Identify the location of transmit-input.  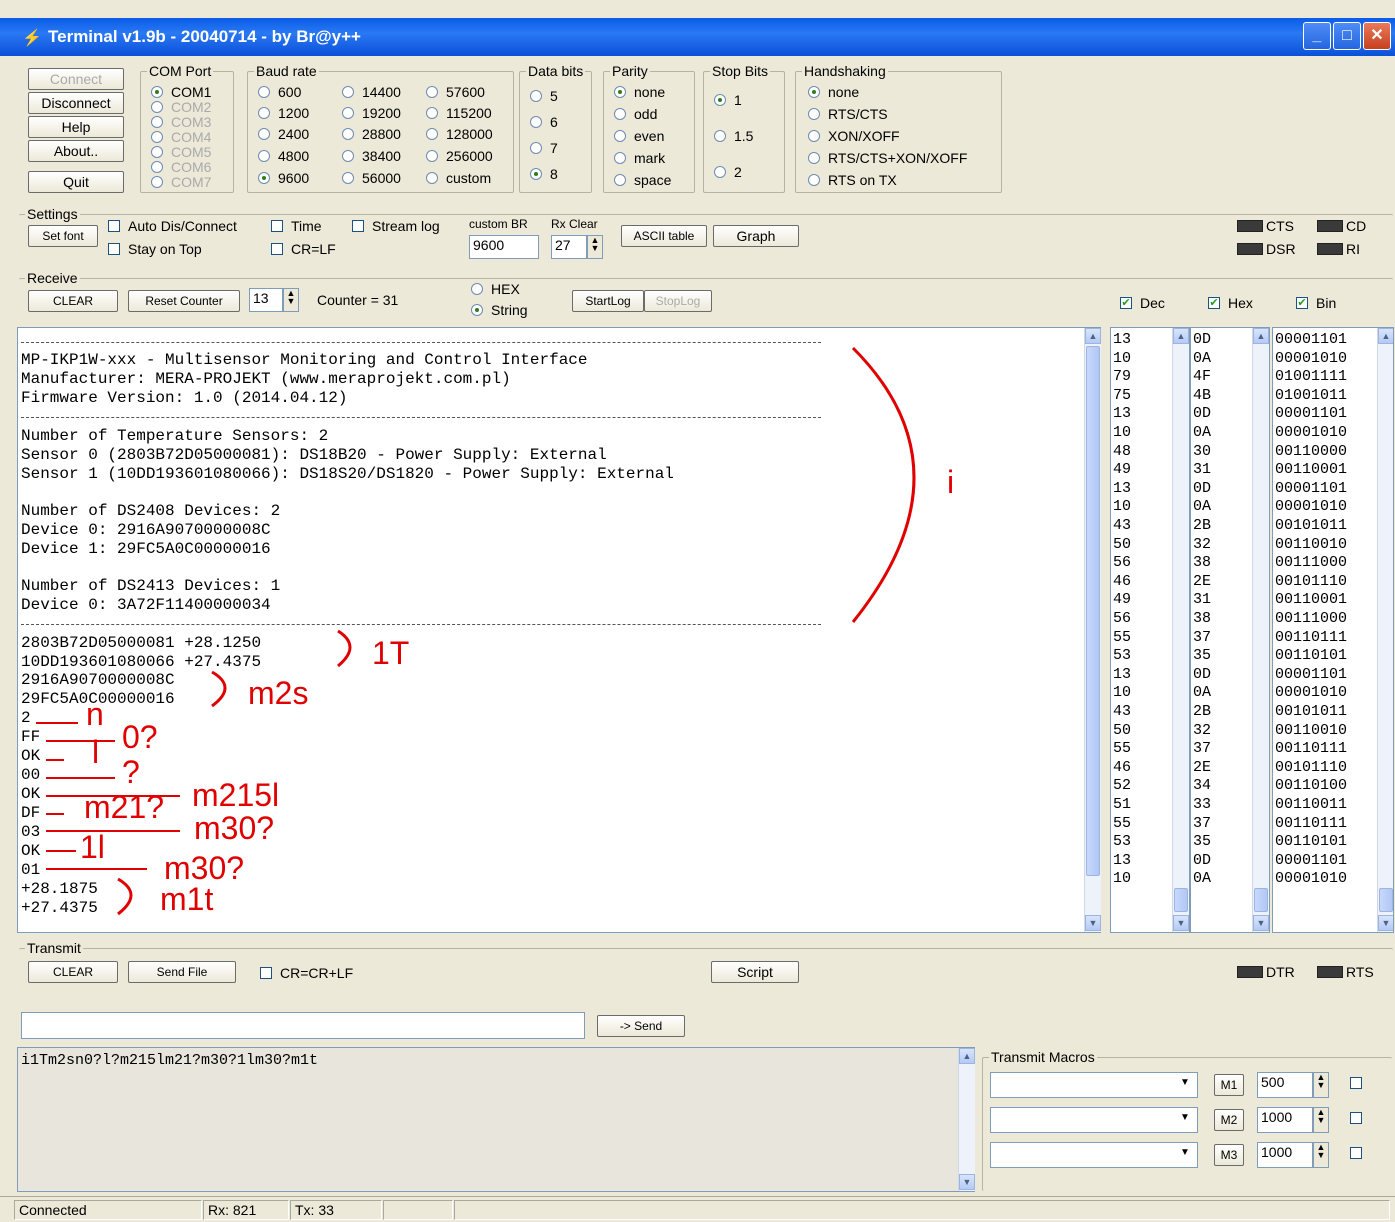
(303, 1025).